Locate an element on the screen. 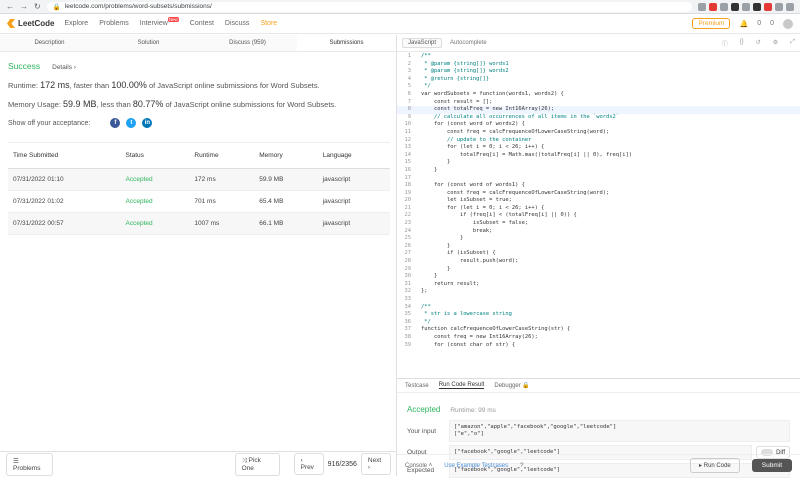  code-line: 21 for (let i = 0; i < 26; i++) { is located at coordinates (598, 209).